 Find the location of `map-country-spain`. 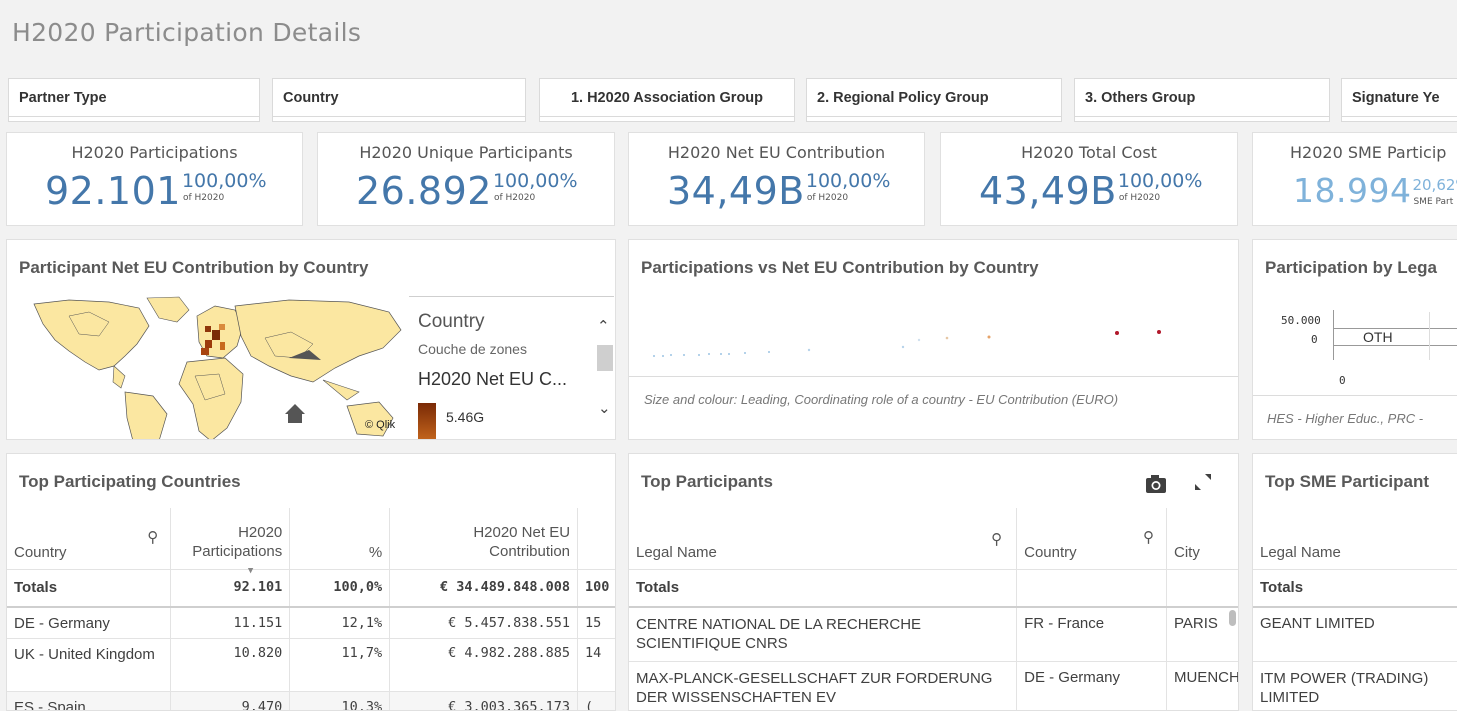

map-country-spain is located at coordinates (205, 351).